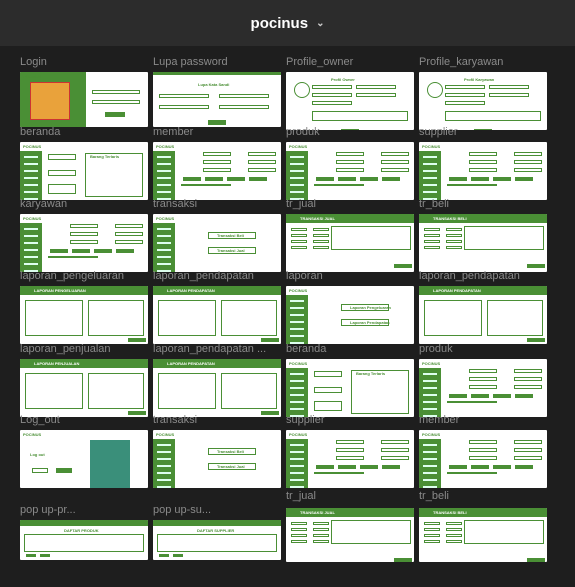 The image size is (575, 587). Describe the element at coordinates (84, 315) in the screenshot. I see `frame-lappeng: LAPORAN PENGELUARAN` at that location.